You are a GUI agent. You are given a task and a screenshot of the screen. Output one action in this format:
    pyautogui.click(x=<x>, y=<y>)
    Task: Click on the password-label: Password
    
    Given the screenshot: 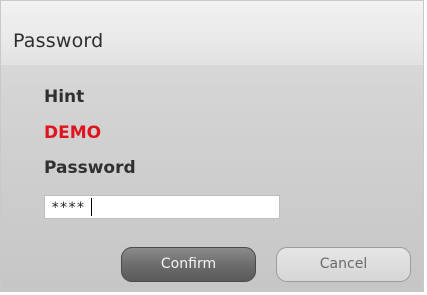 What is the action you would take?
    pyautogui.click(x=90, y=168)
    